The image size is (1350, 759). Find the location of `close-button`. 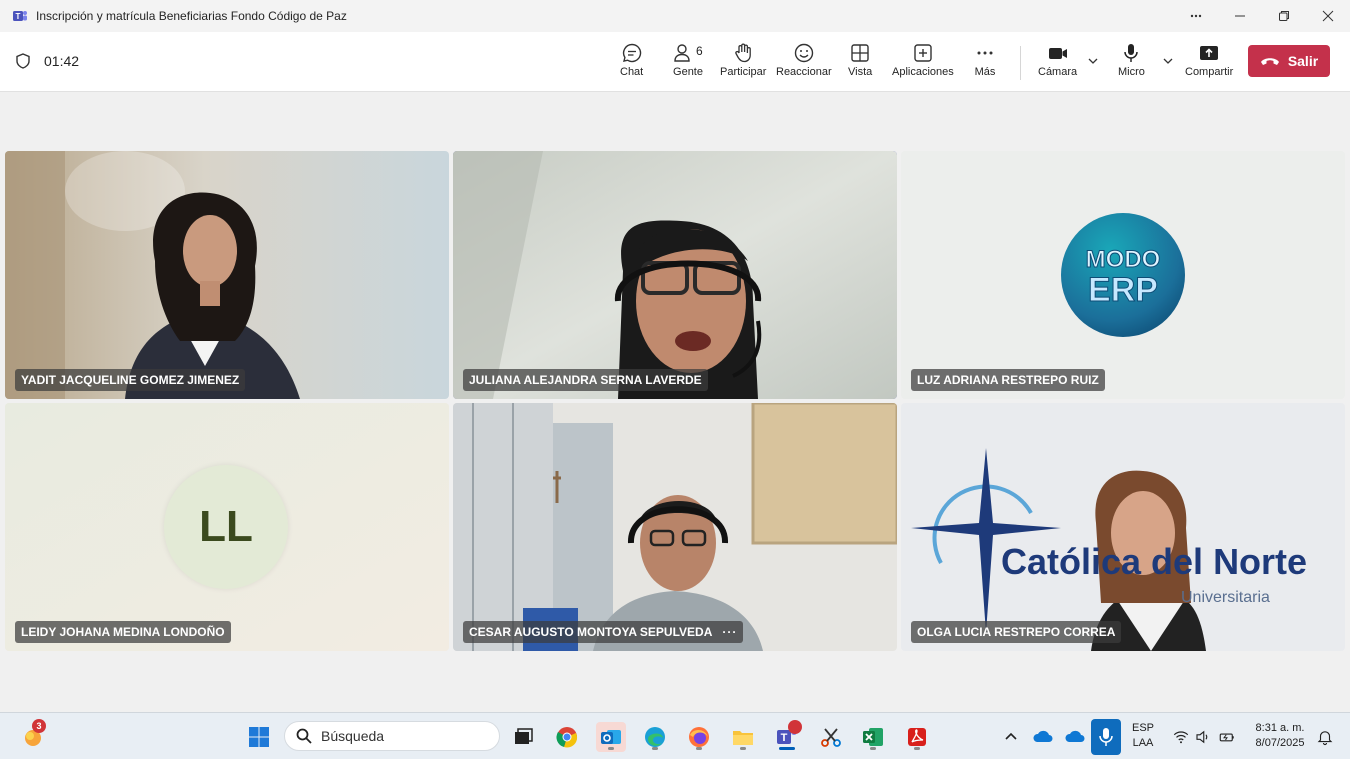

close-button is located at coordinates (1328, 16).